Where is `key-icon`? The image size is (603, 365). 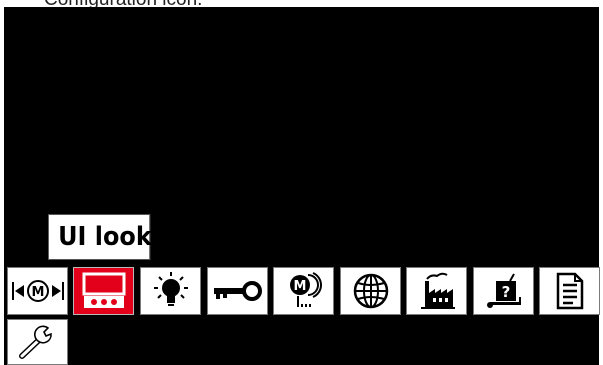 key-icon is located at coordinates (237, 291).